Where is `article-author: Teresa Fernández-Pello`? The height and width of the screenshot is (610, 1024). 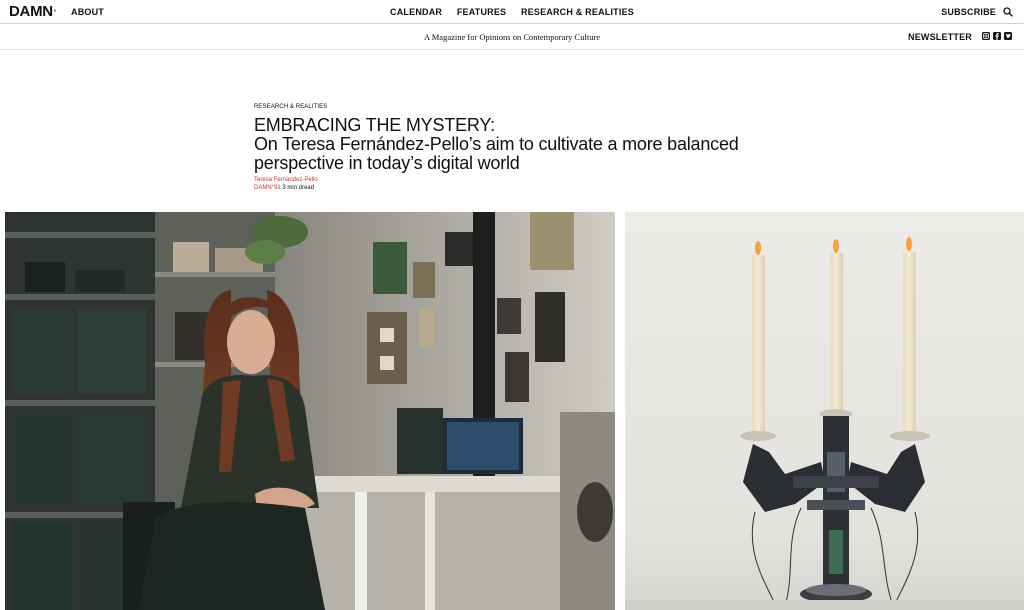
article-author: Teresa Fernández-Pello is located at coordinates (286, 180).